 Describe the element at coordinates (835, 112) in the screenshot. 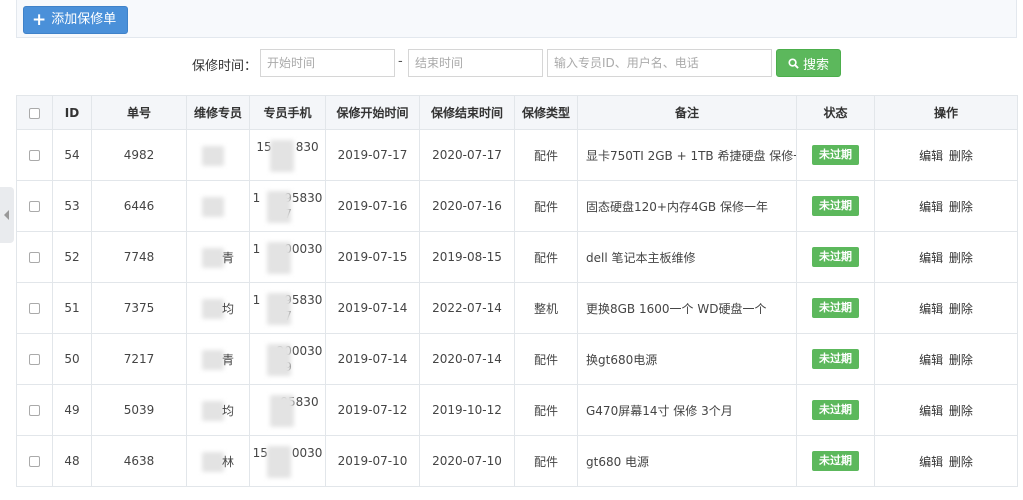

I see `column-header: 状态` at that location.